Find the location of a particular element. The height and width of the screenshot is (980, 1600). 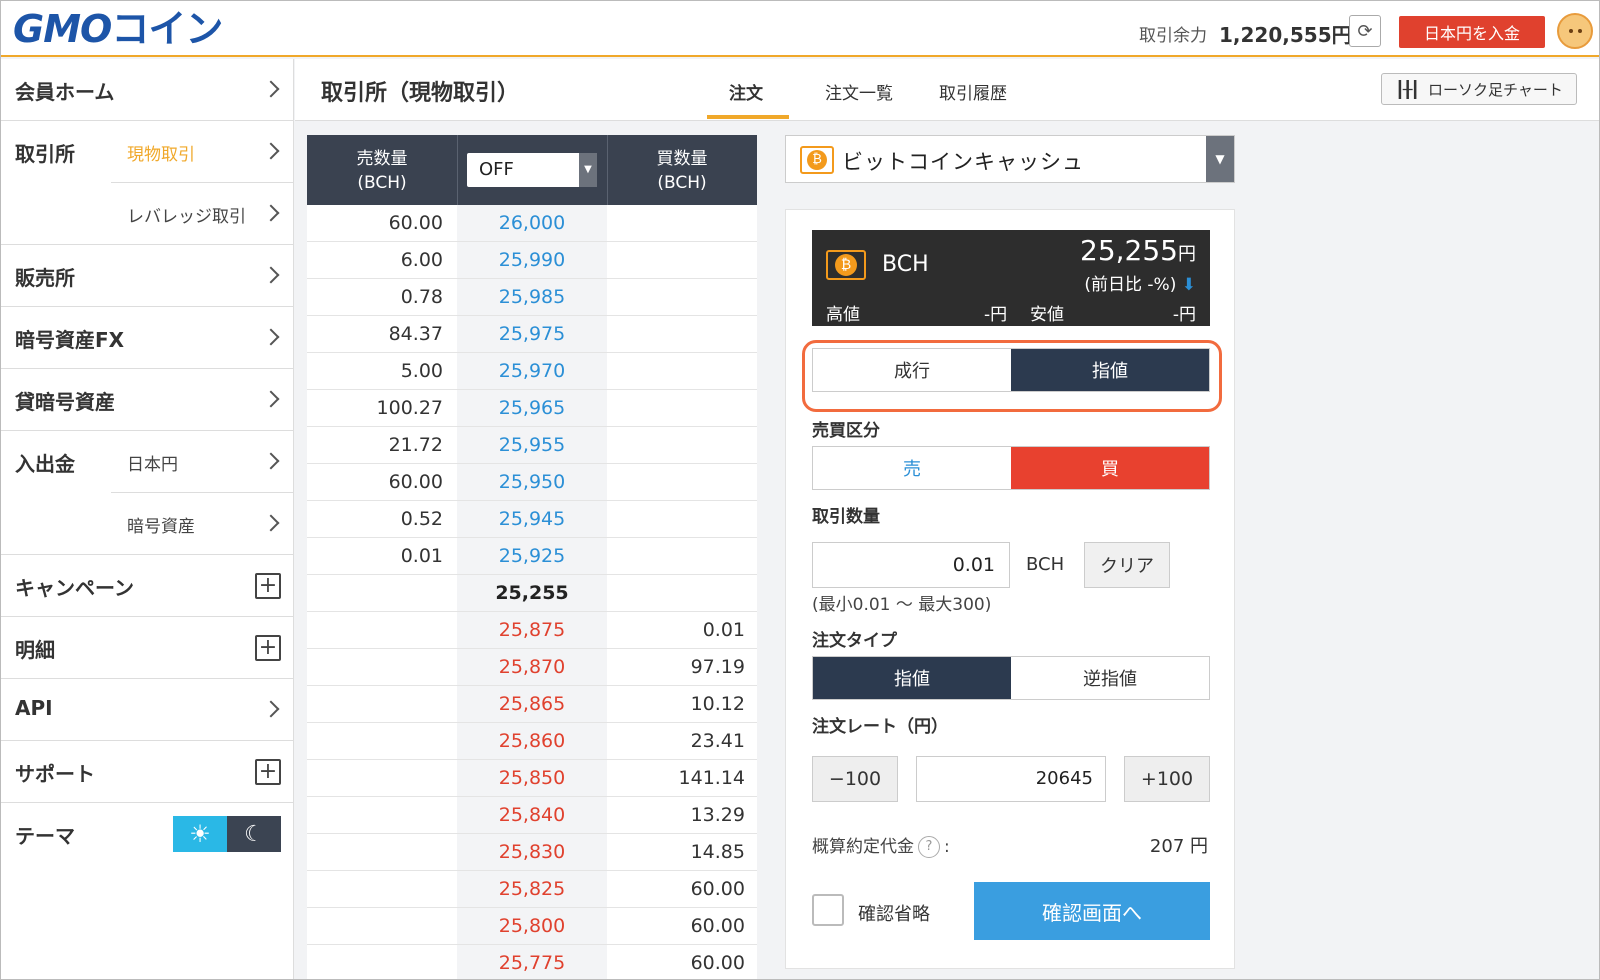

quantity-range: (最小0.01 〜 最大300) is located at coordinates (902, 605).